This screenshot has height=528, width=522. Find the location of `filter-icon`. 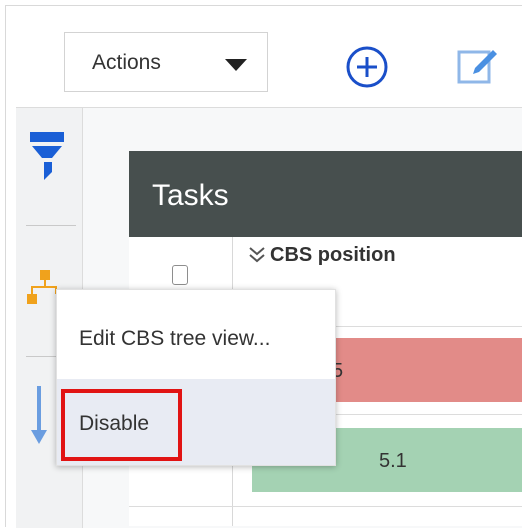

filter-icon is located at coordinates (47, 158).